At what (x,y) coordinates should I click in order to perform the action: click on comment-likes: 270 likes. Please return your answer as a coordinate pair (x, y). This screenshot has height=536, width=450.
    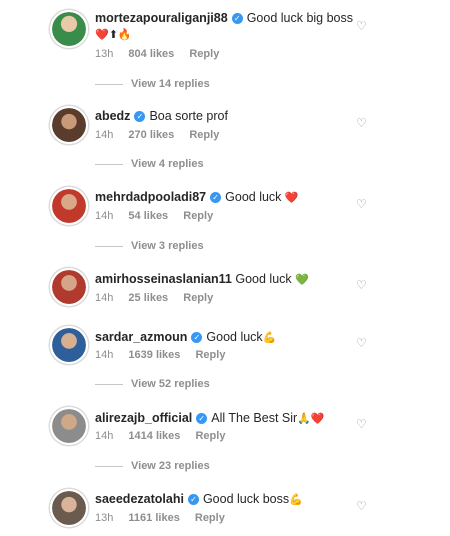
    Looking at the image, I should click on (151, 135).